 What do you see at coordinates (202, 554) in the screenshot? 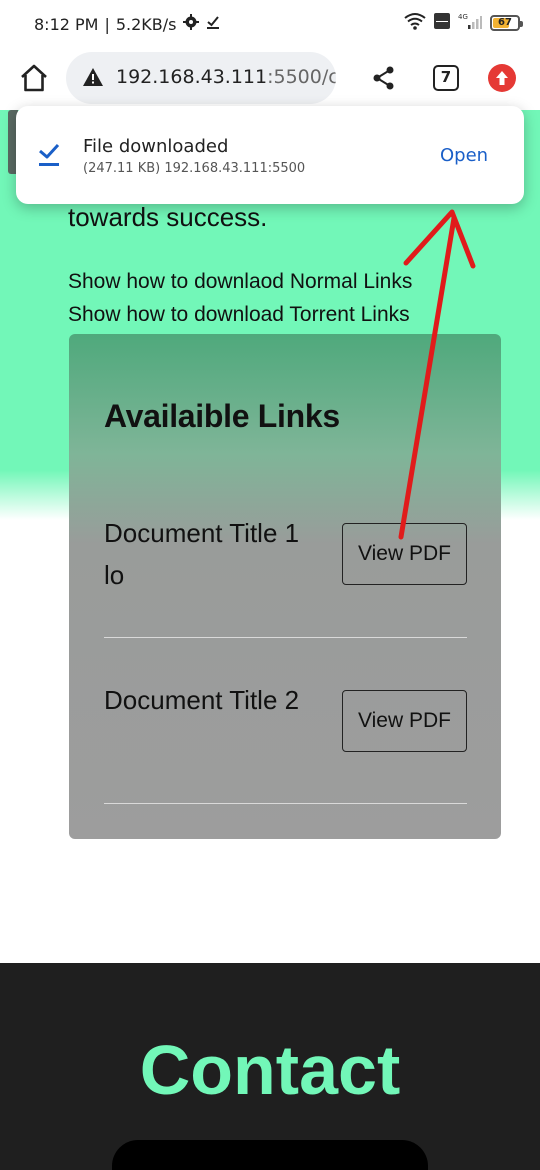
I see `document-title: Document Title 1 lo` at bounding box center [202, 554].